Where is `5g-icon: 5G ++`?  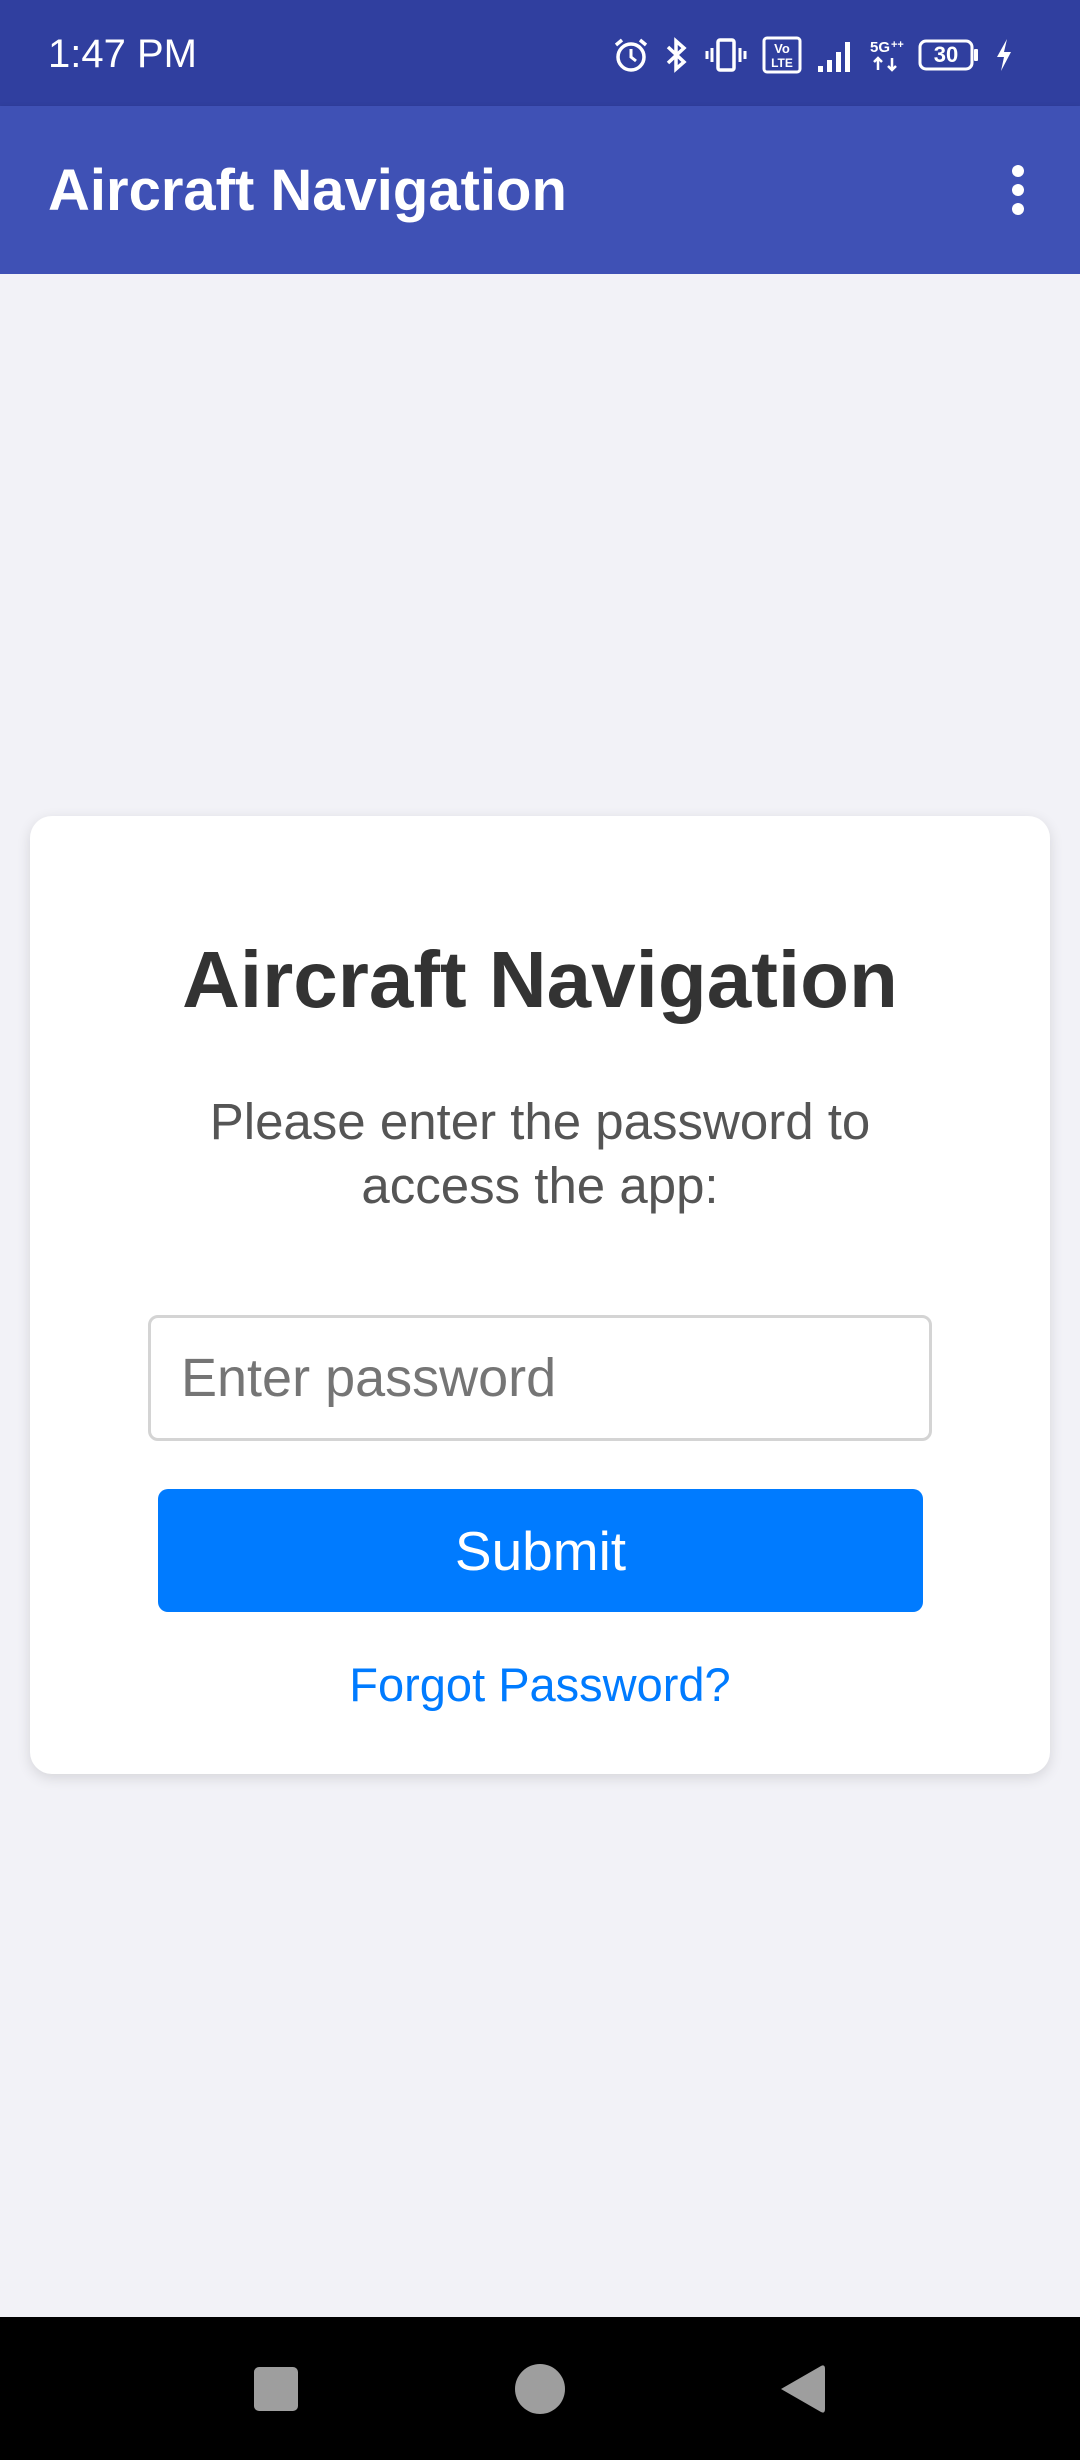 5g-icon: 5G ++ is located at coordinates (887, 55).